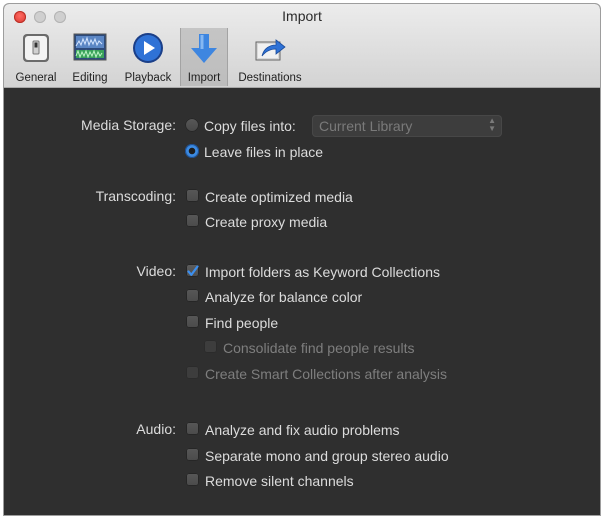 The height and width of the screenshot is (516, 601). Describe the element at coordinates (319, 348) in the screenshot. I see `consolidate-people-label: Consolidate find people results` at that location.